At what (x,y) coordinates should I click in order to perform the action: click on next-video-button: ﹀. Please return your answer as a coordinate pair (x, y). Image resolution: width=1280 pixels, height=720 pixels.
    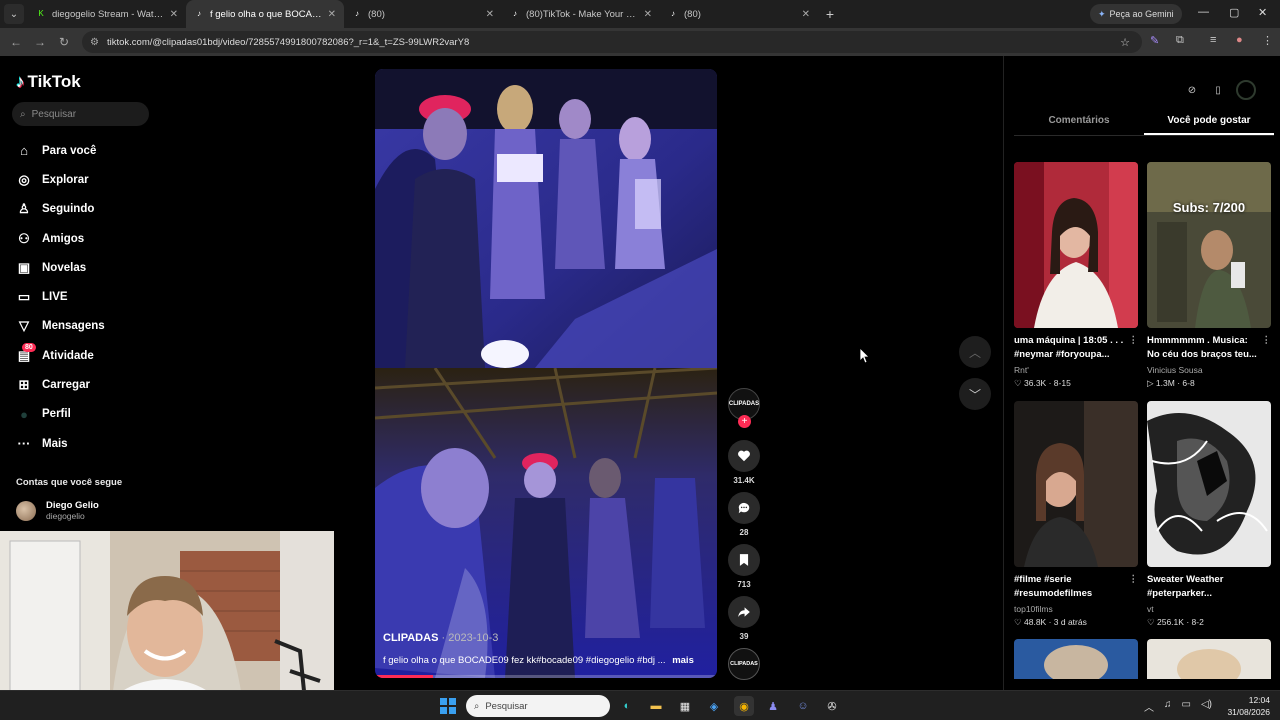
    Looking at the image, I should click on (975, 394).